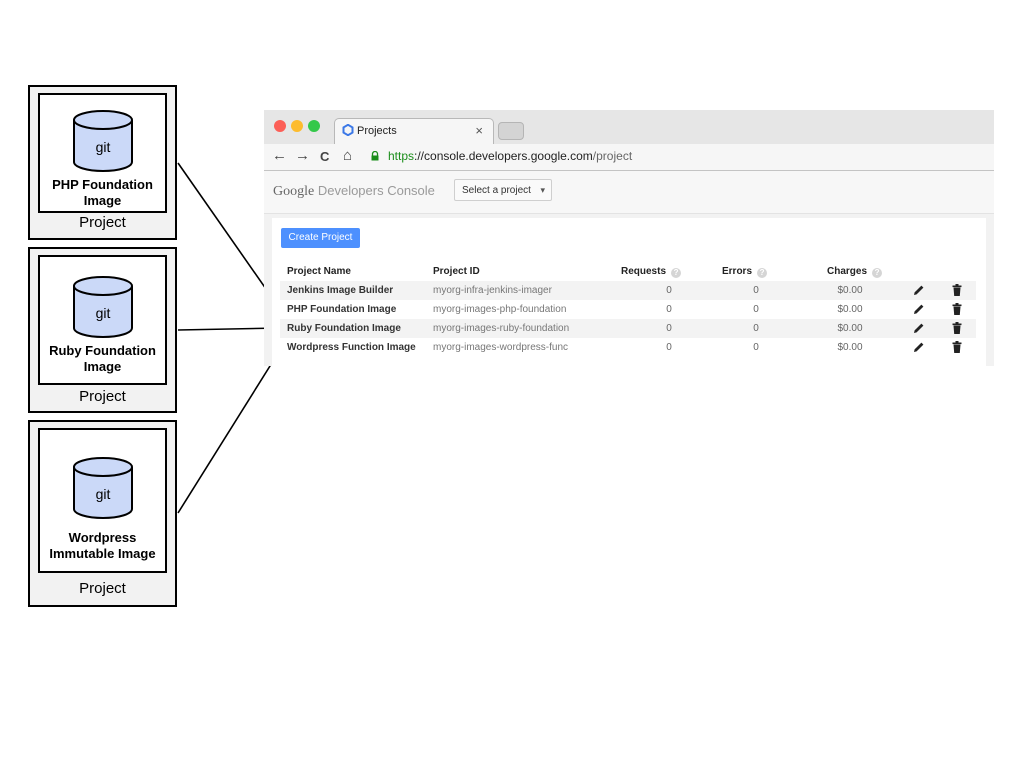 The height and width of the screenshot is (768, 1024). Describe the element at coordinates (542, 190) in the screenshot. I see `chevron-down-icon: ▾` at that location.